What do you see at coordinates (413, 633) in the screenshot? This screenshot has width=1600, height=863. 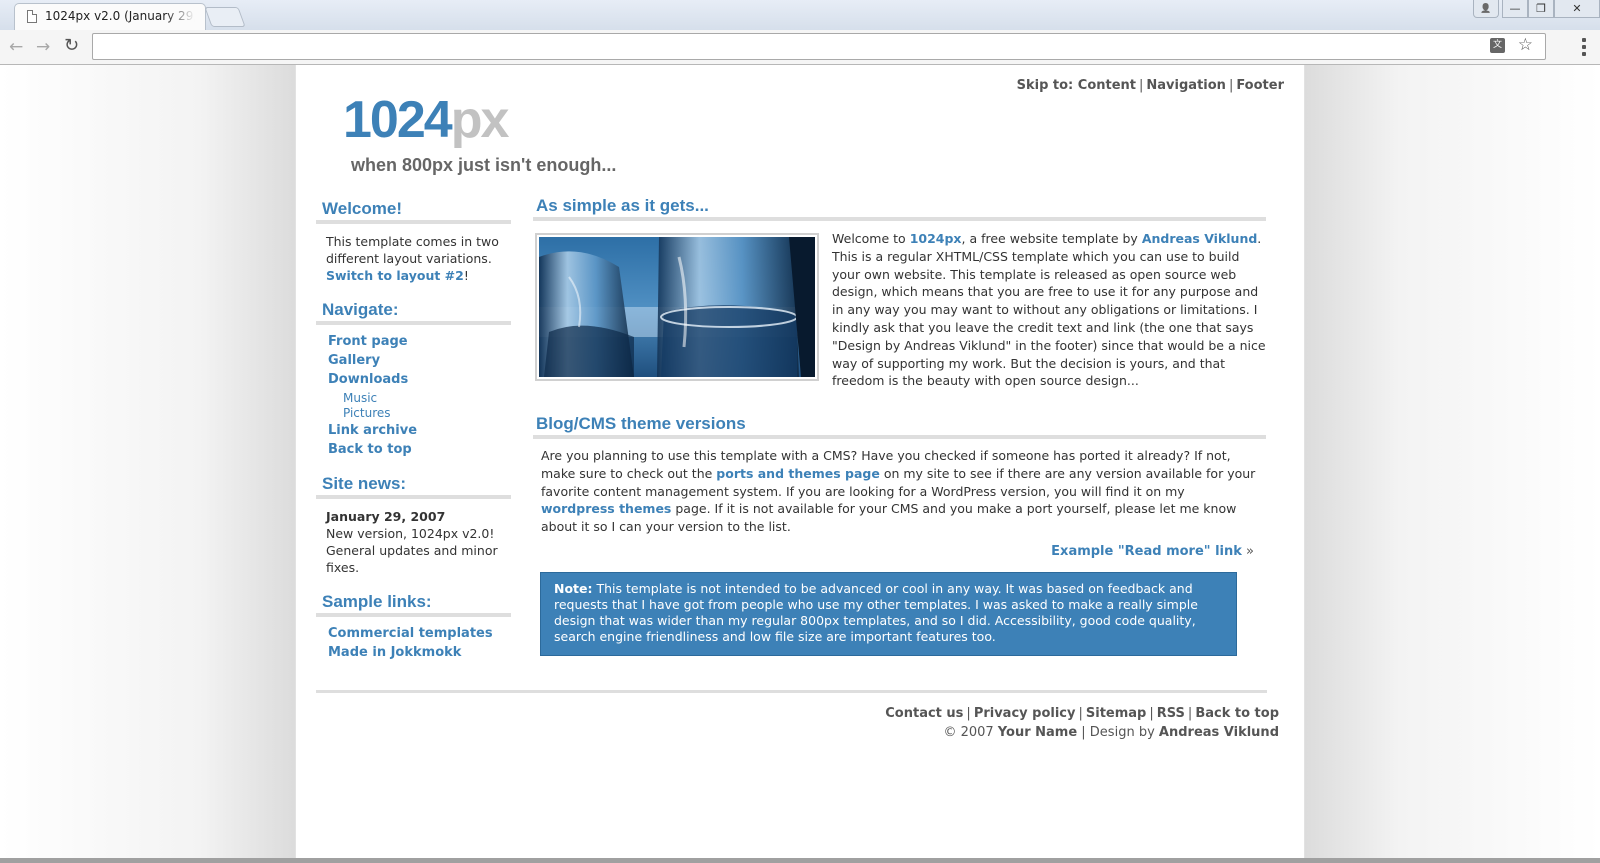 I see `link-commercial-templates: Commercial templates` at bounding box center [413, 633].